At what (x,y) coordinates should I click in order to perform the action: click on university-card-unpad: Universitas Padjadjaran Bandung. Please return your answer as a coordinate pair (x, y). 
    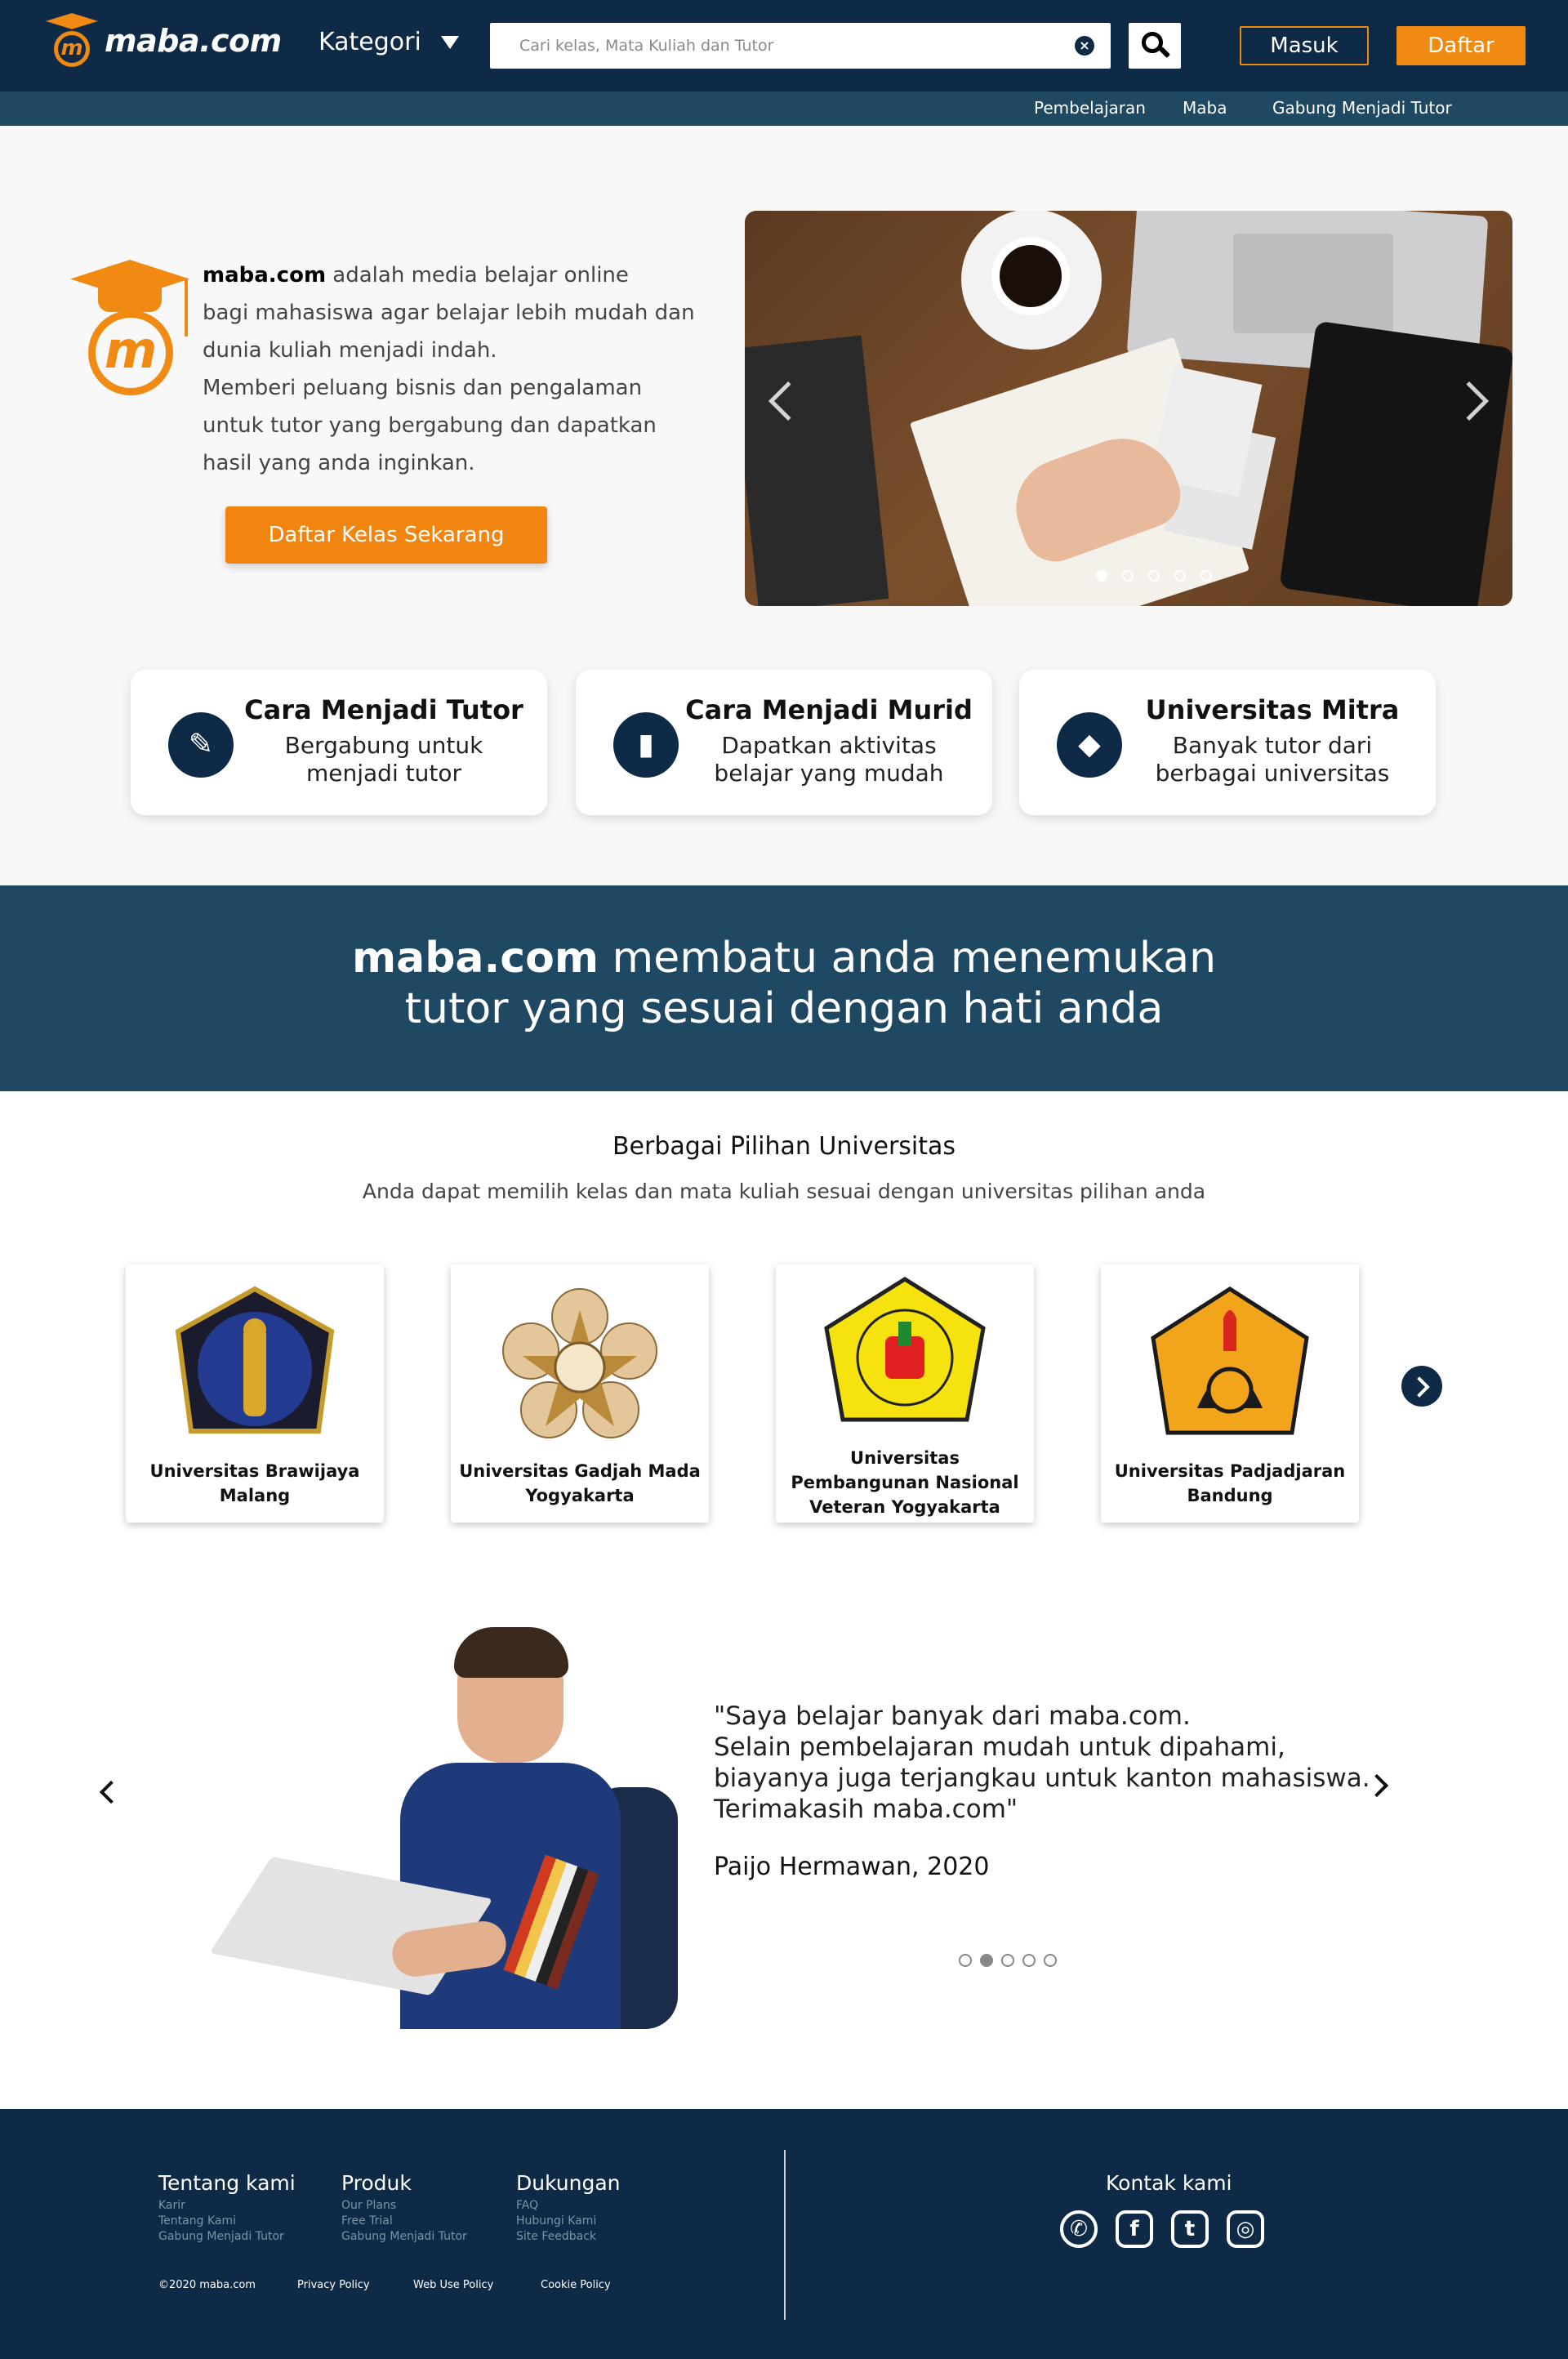
    Looking at the image, I should click on (1230, 1393).